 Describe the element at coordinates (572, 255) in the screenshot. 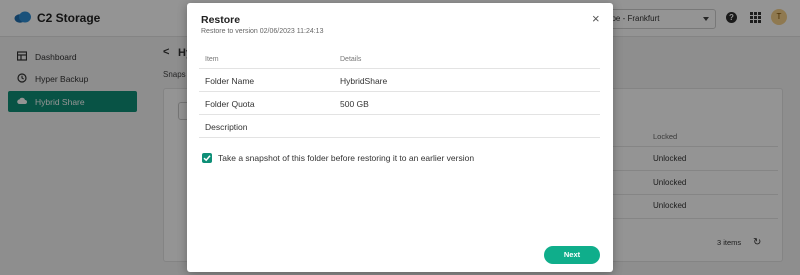

I see `next-button: Next` at that location.